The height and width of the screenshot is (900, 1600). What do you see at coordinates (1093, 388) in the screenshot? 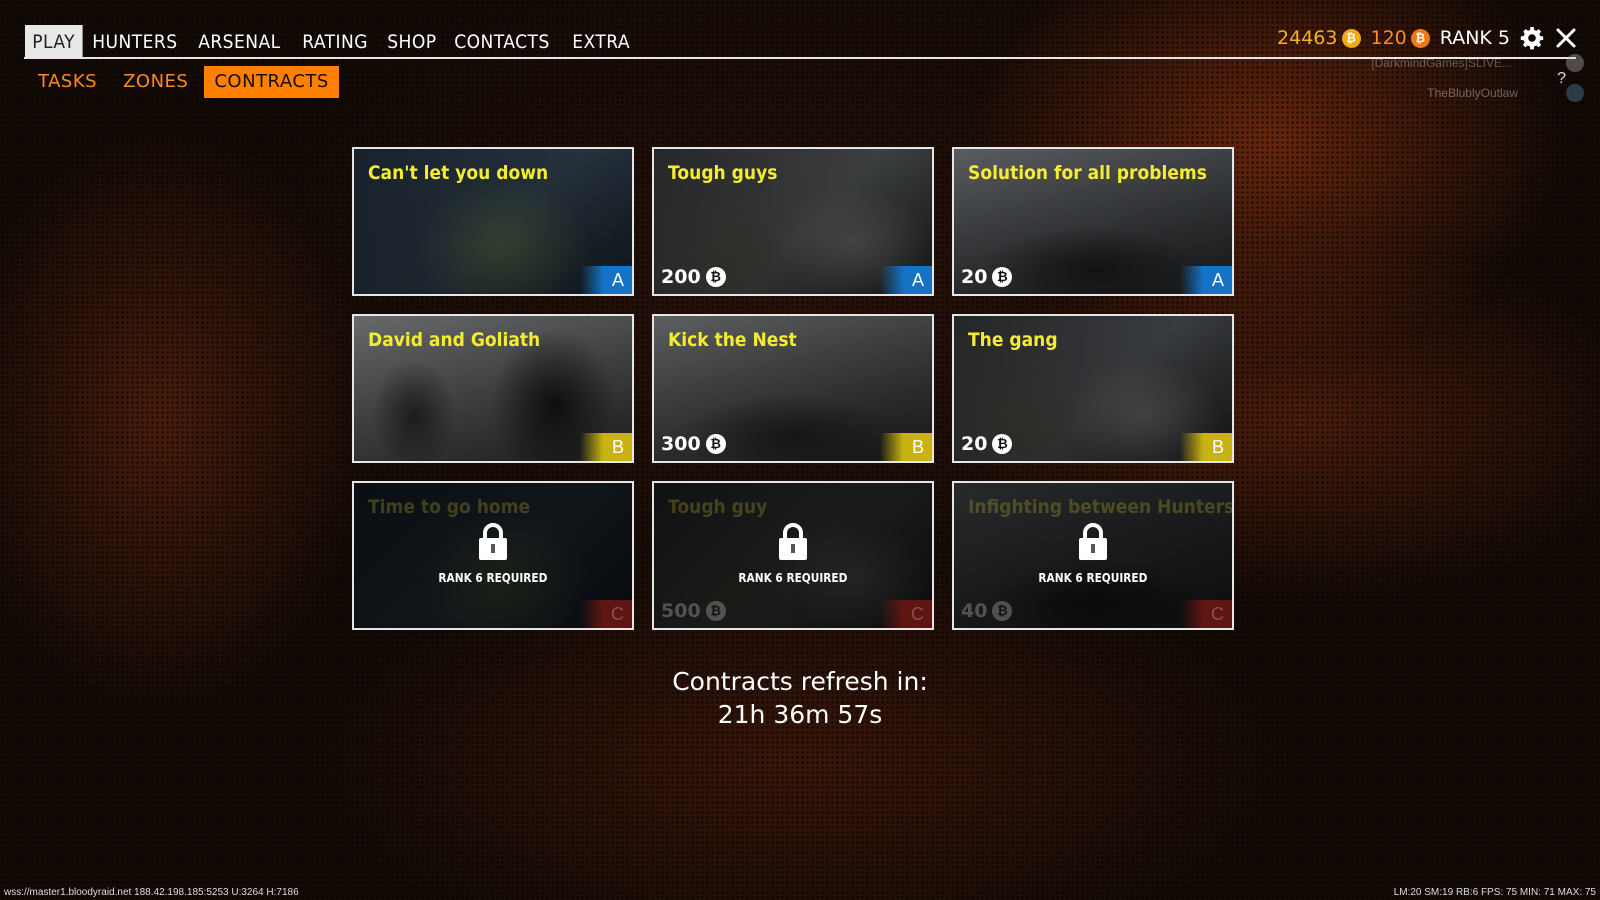
I see `contract-card: The gang 20 ₿ B` at bounding box center [1093, 388].